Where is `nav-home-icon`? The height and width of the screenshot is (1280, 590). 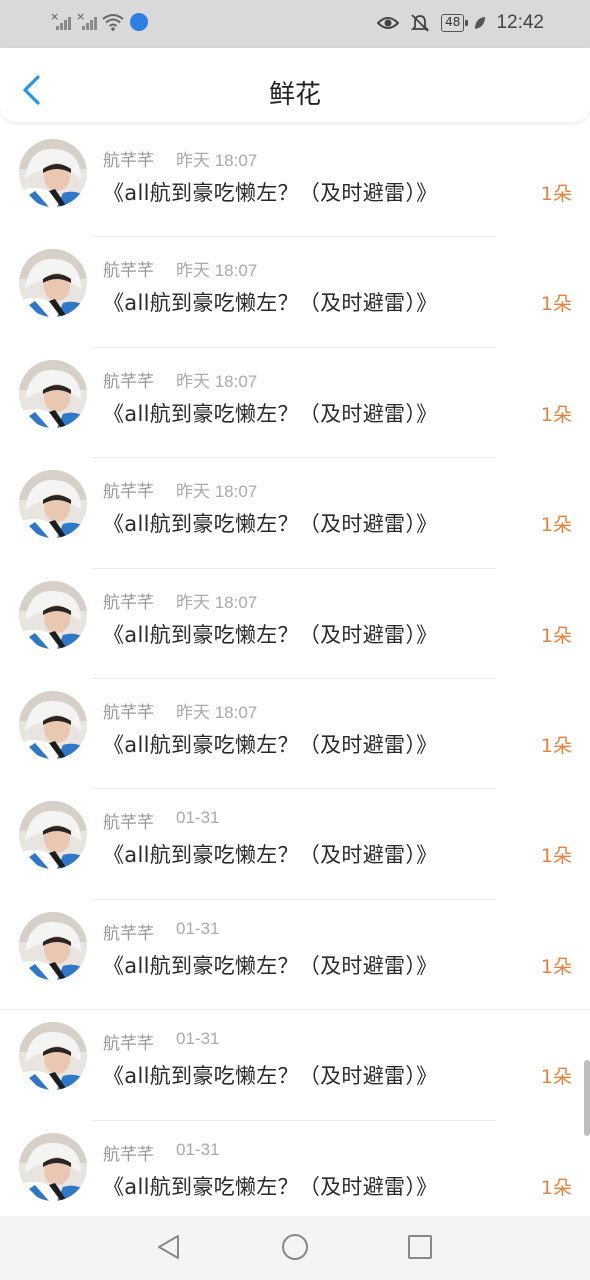
nav-home-icon is located at coordinates (295, 1247).